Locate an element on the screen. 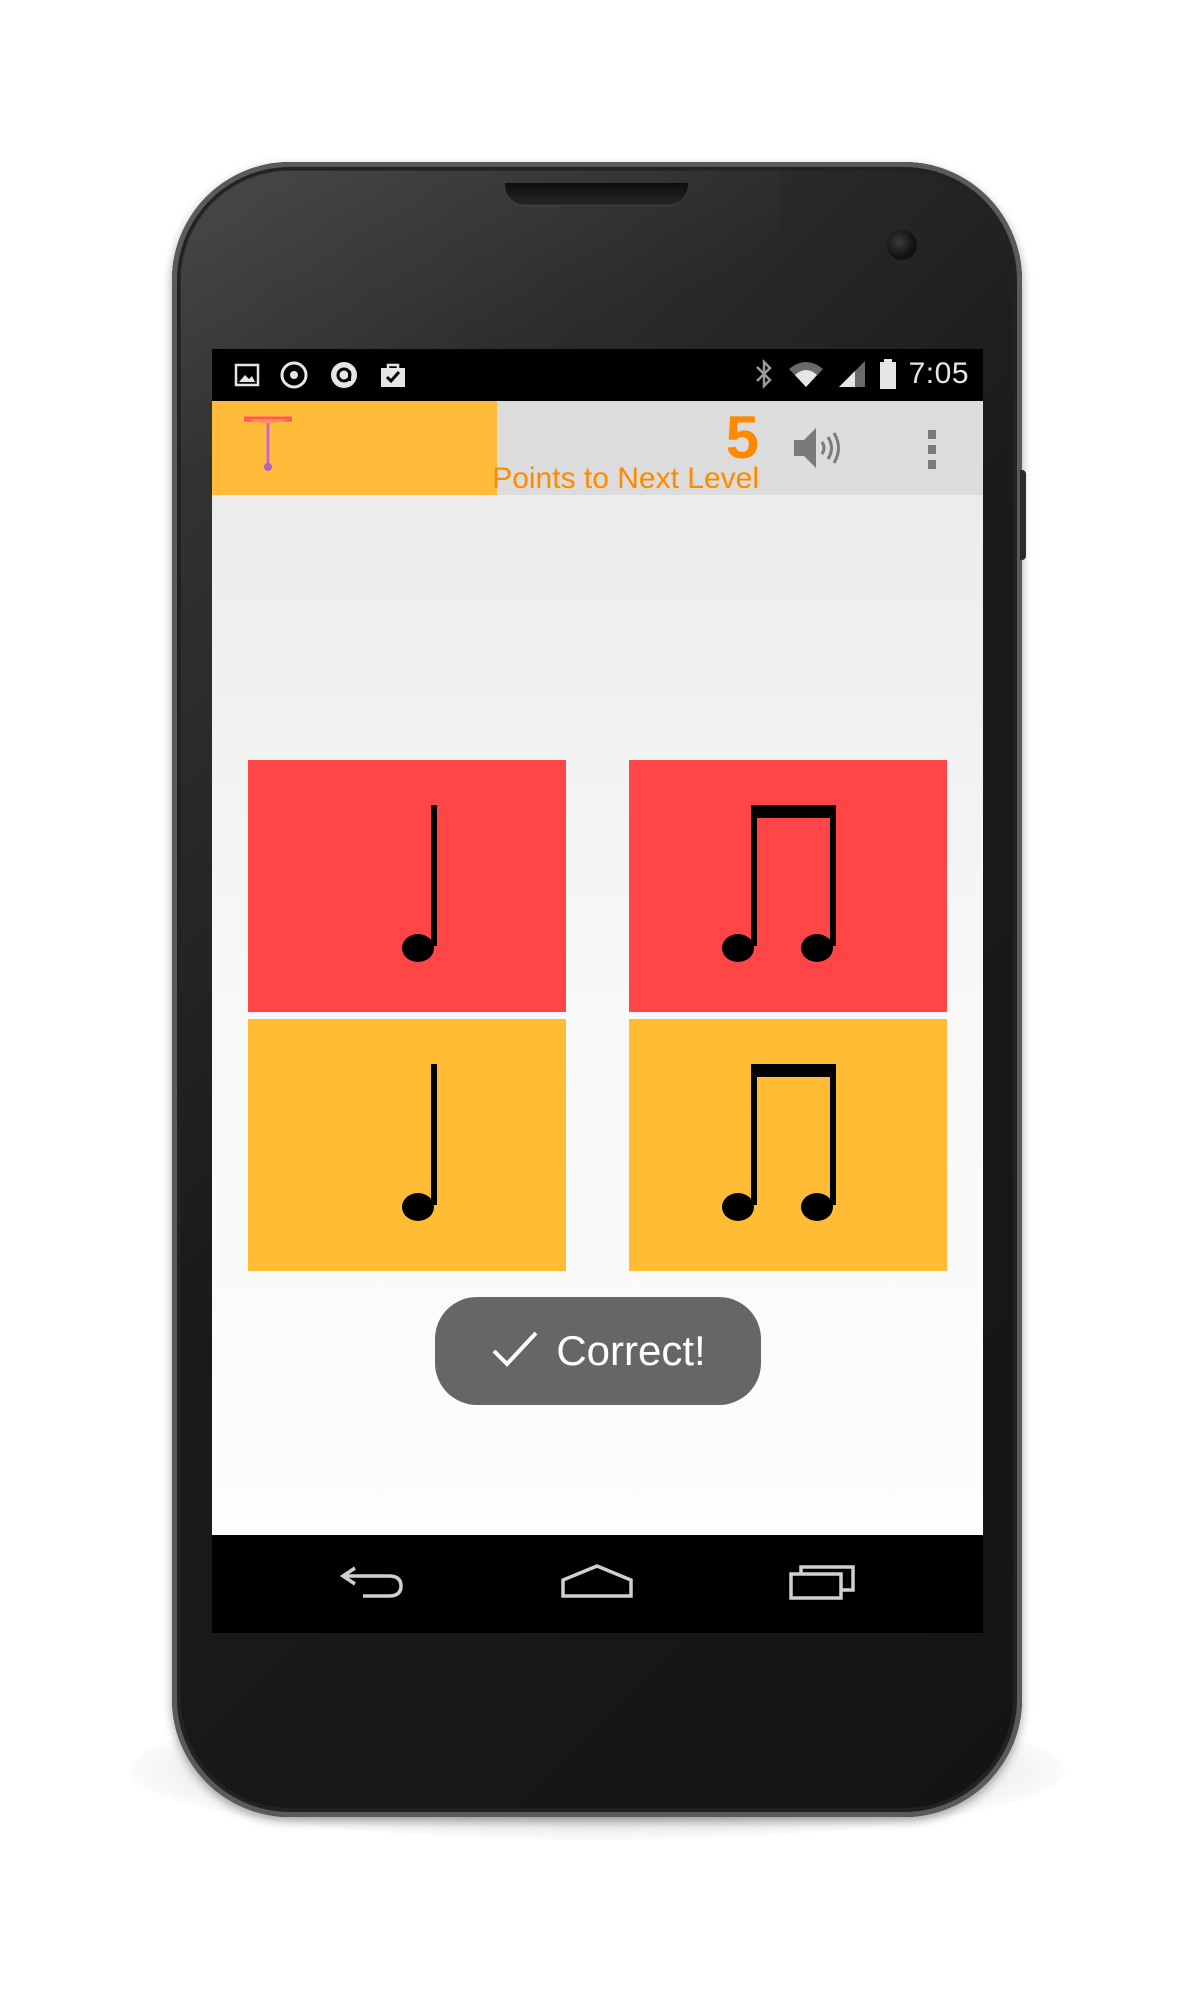 The height and width of the screenshot is (1994, 1195). front-camera is located at coordinates (902, 245).